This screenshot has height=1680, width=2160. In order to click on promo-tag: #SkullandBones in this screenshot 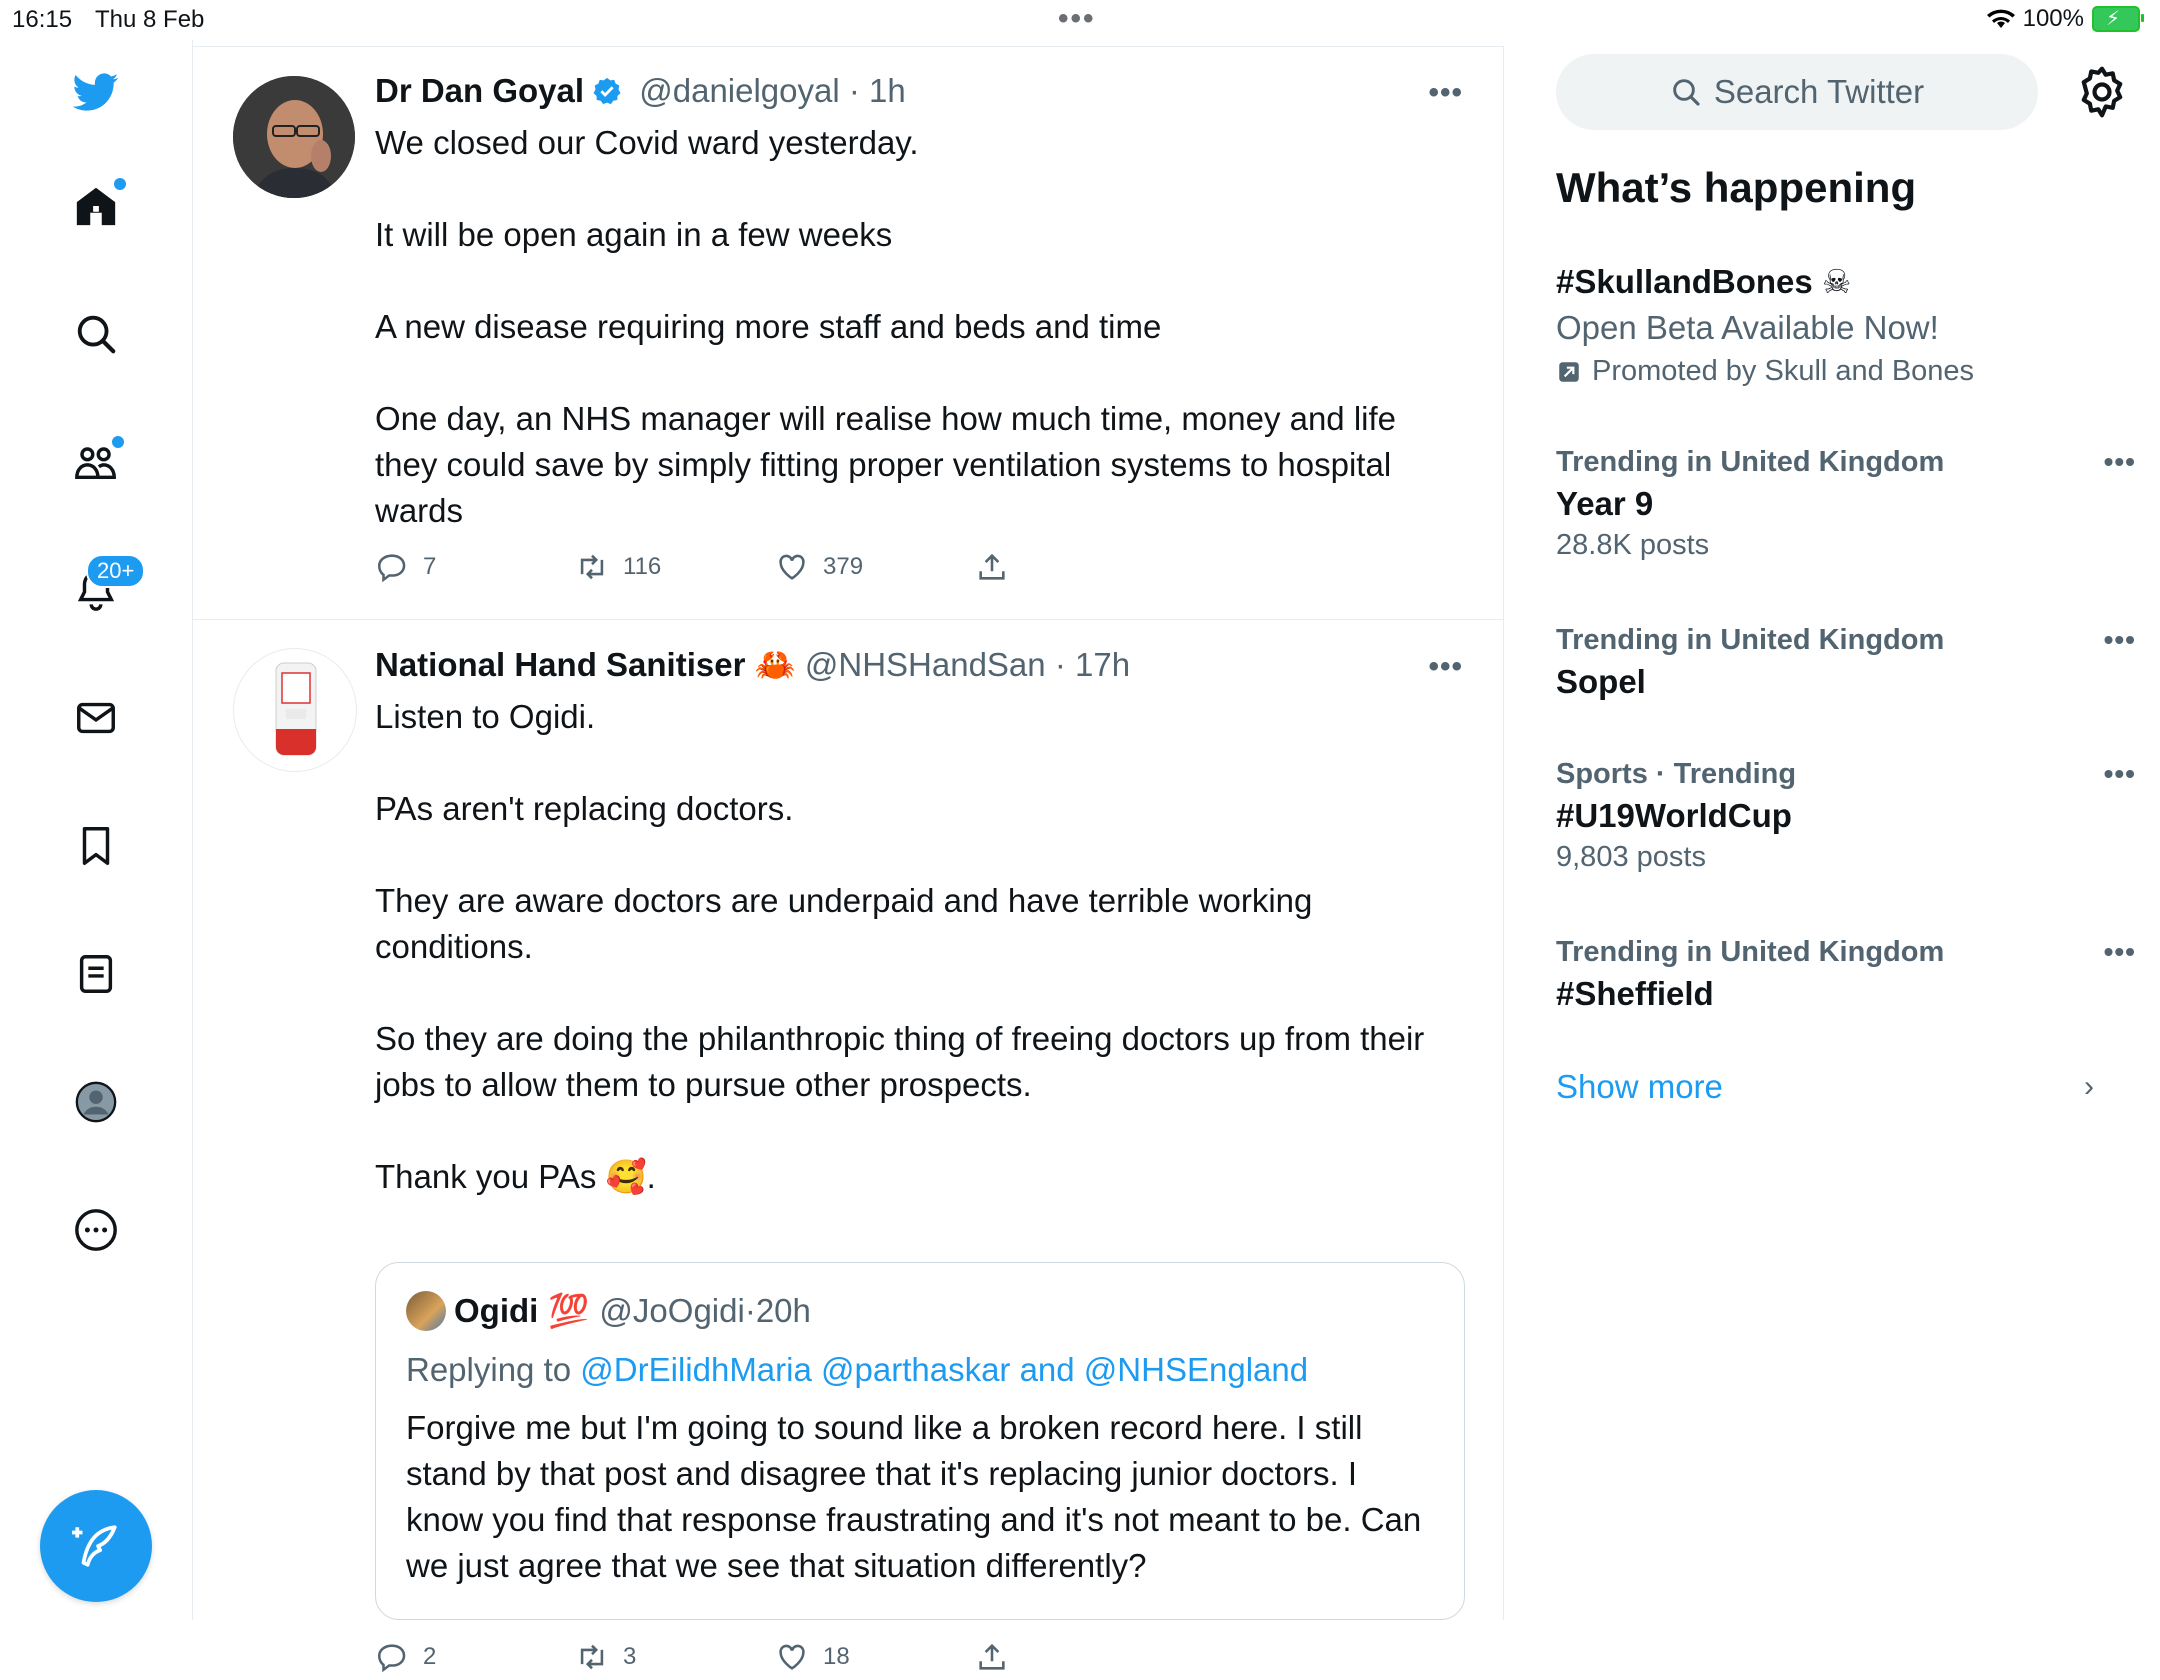, I will do `click(1684, 281)`.